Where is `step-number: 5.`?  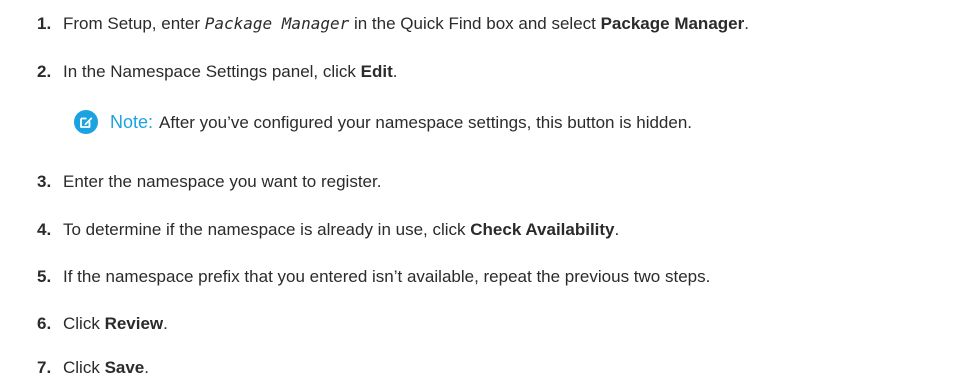 step-number: 5. is located at coordinates (44, 276).